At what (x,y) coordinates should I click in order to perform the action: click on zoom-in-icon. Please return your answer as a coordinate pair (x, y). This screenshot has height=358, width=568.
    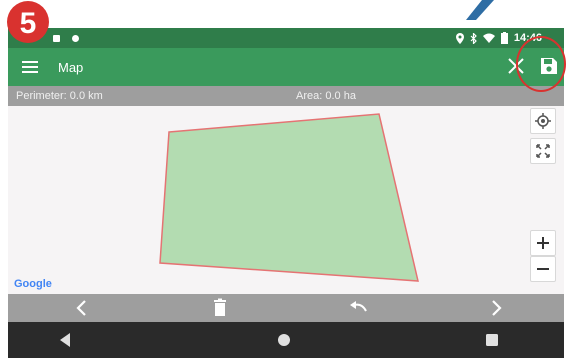
    Looking at the image, I should click on (543, 243).